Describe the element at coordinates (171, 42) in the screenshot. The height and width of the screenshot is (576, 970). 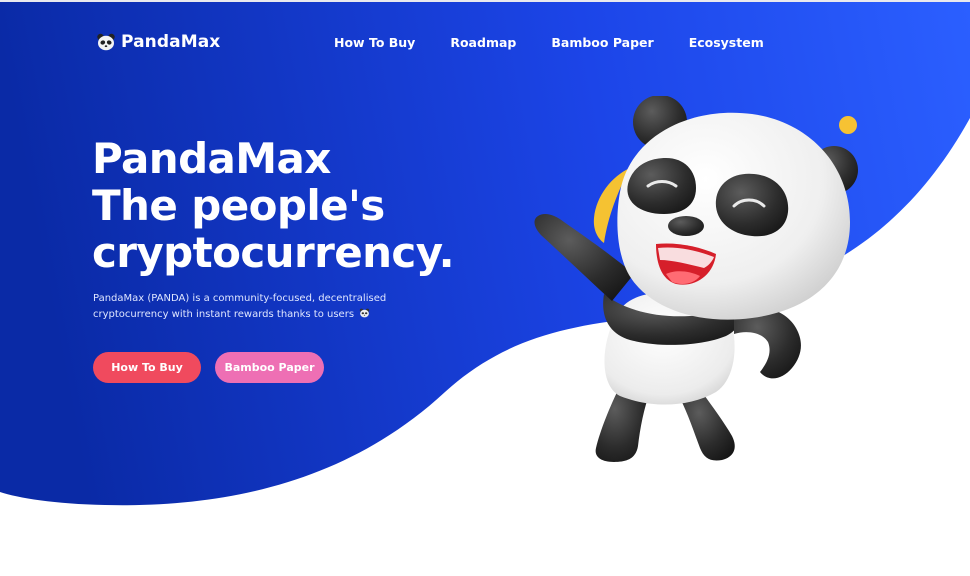
I see `brand-name: PandaMax` at that location.